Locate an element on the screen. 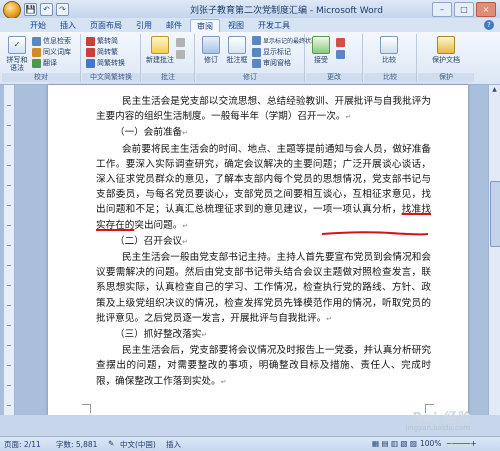 This screenshot has width=500, height=451. word-count: 字数: 5,881 is located at coordinates (76, 444).